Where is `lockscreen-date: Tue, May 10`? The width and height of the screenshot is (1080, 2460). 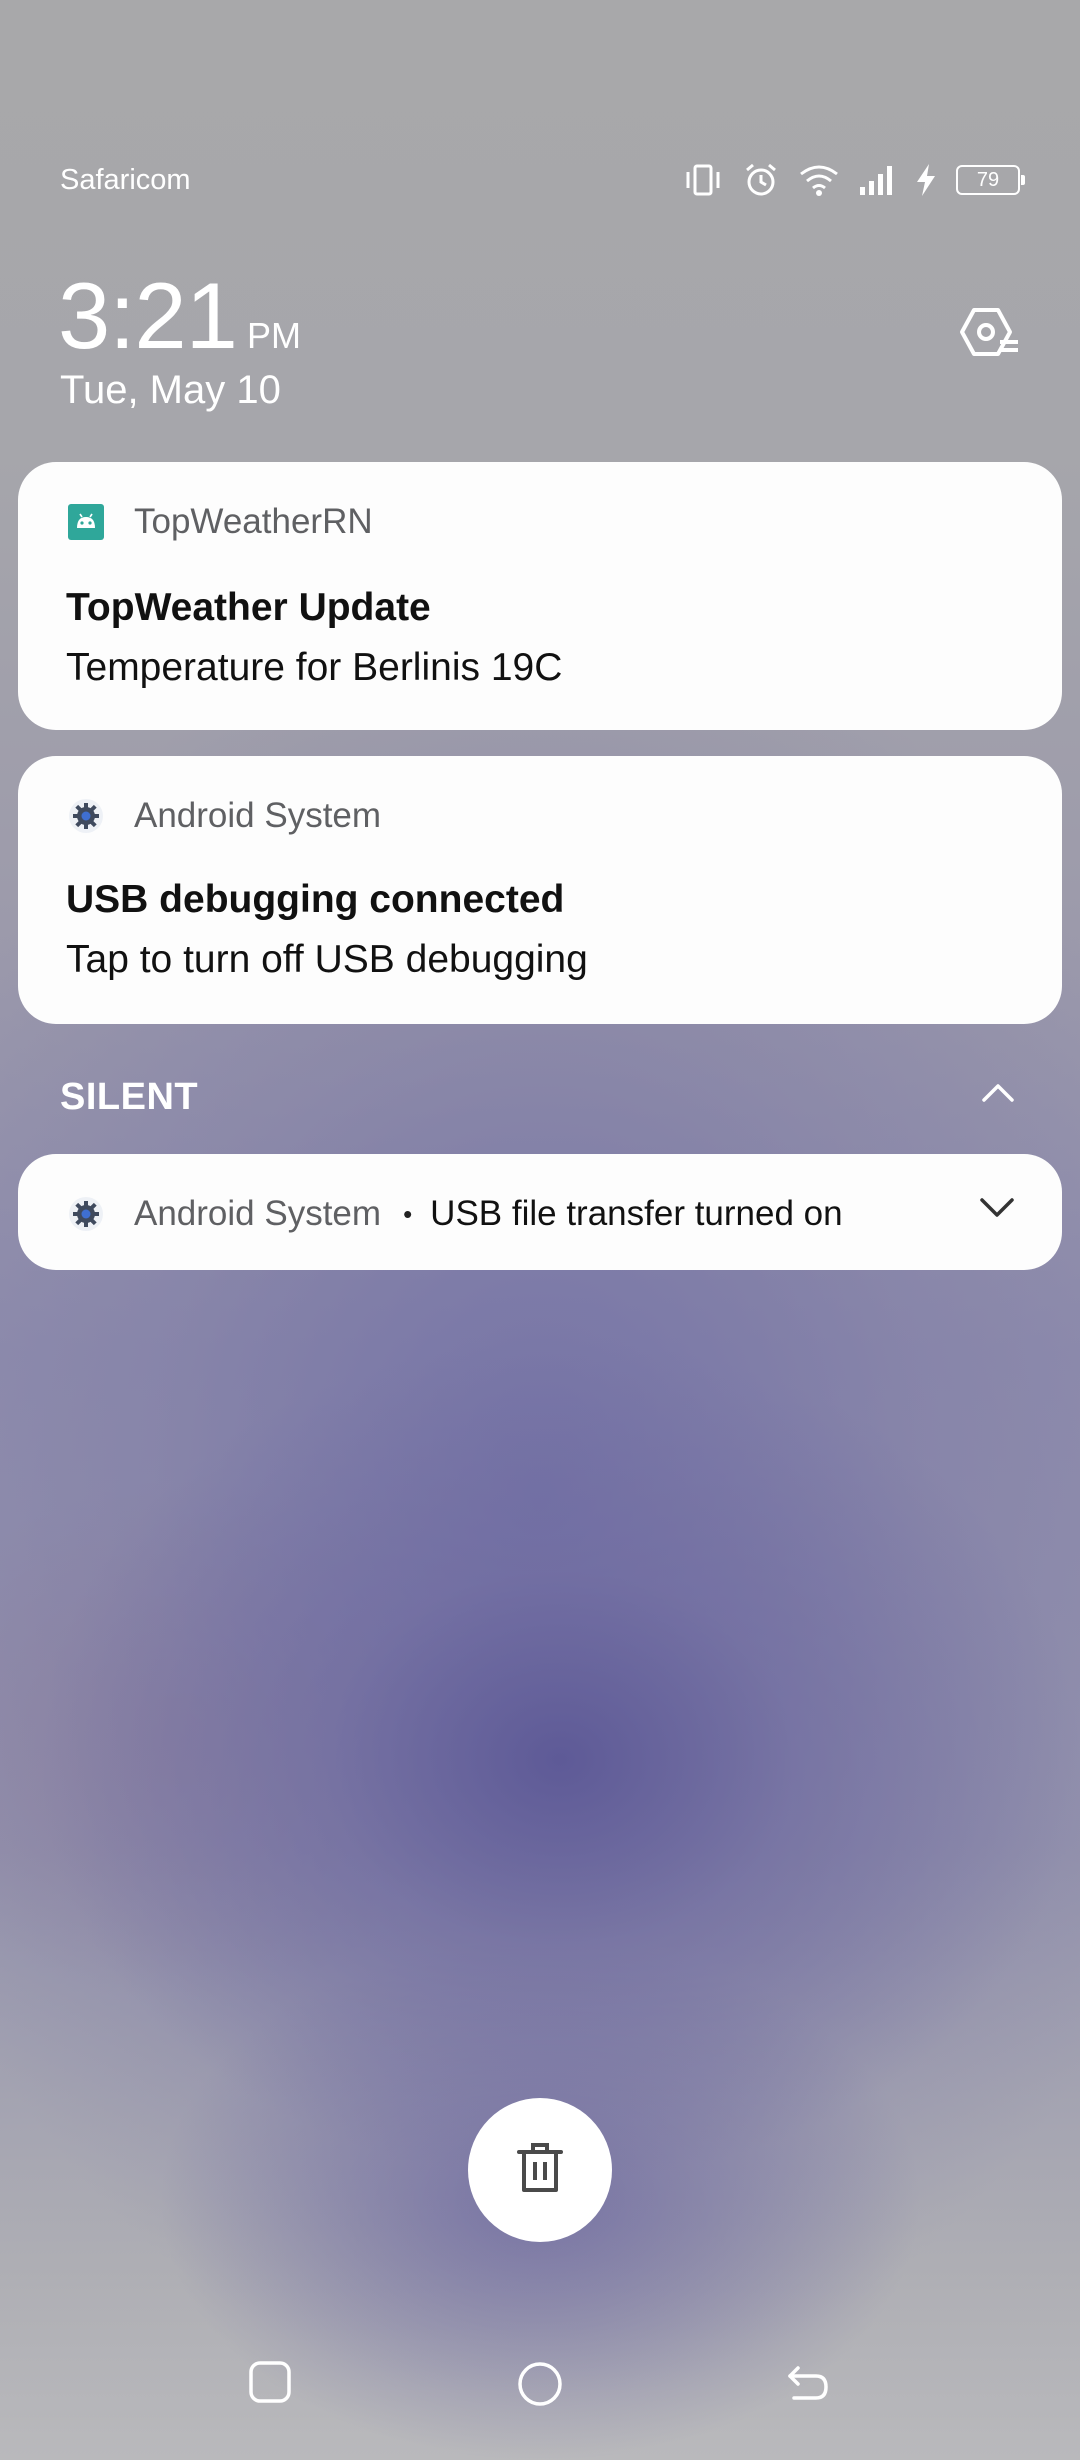
lockscreen-date: Tue, May 10 is located at coordinates (170, 390).